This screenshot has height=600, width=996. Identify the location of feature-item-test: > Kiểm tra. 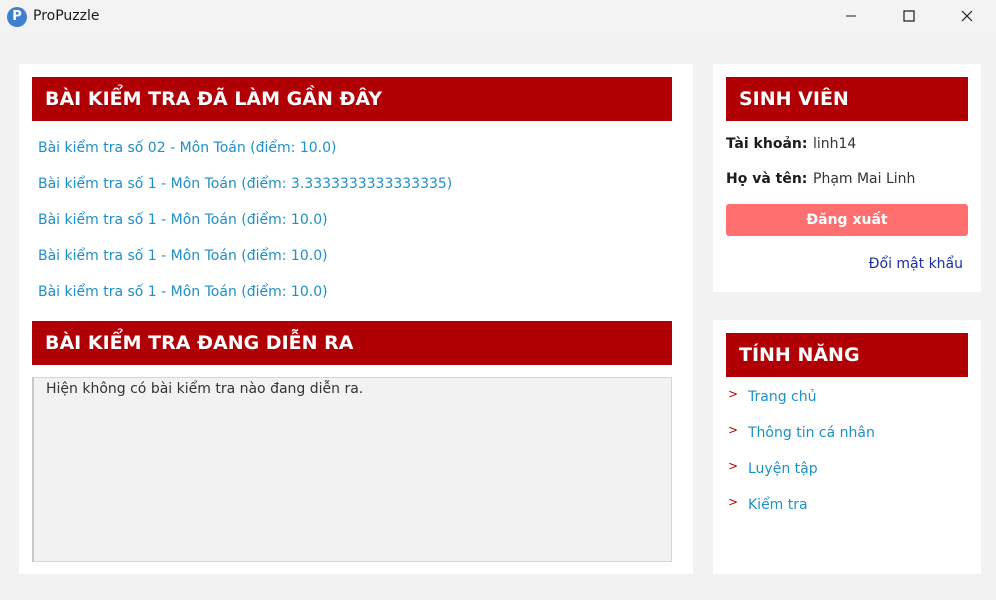
(847, 506).